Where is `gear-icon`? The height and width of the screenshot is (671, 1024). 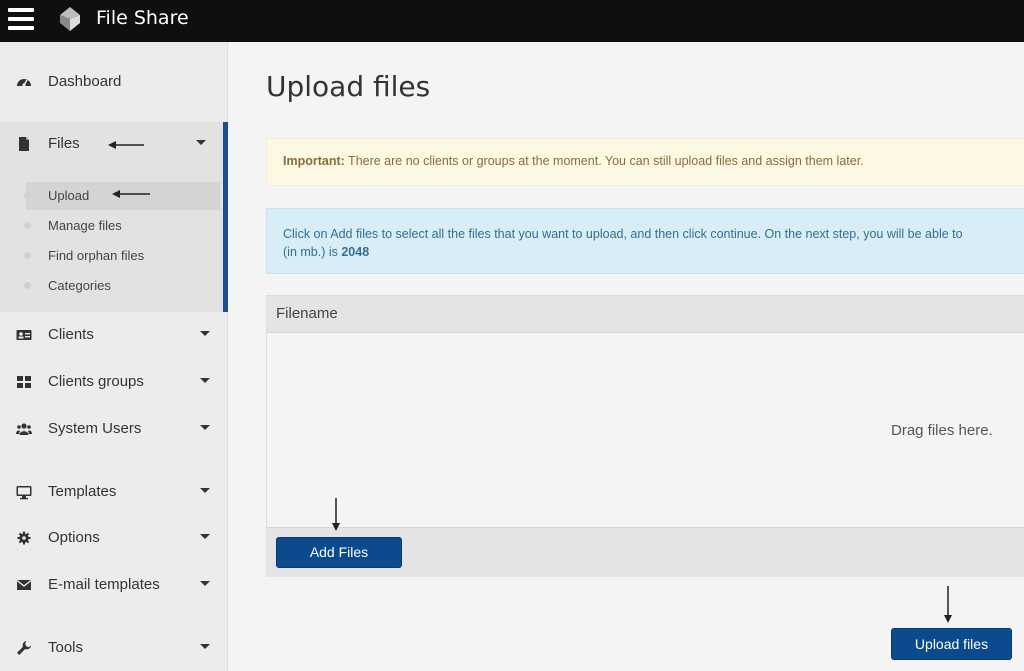 gear-icon is located at coordinates (24, 538).